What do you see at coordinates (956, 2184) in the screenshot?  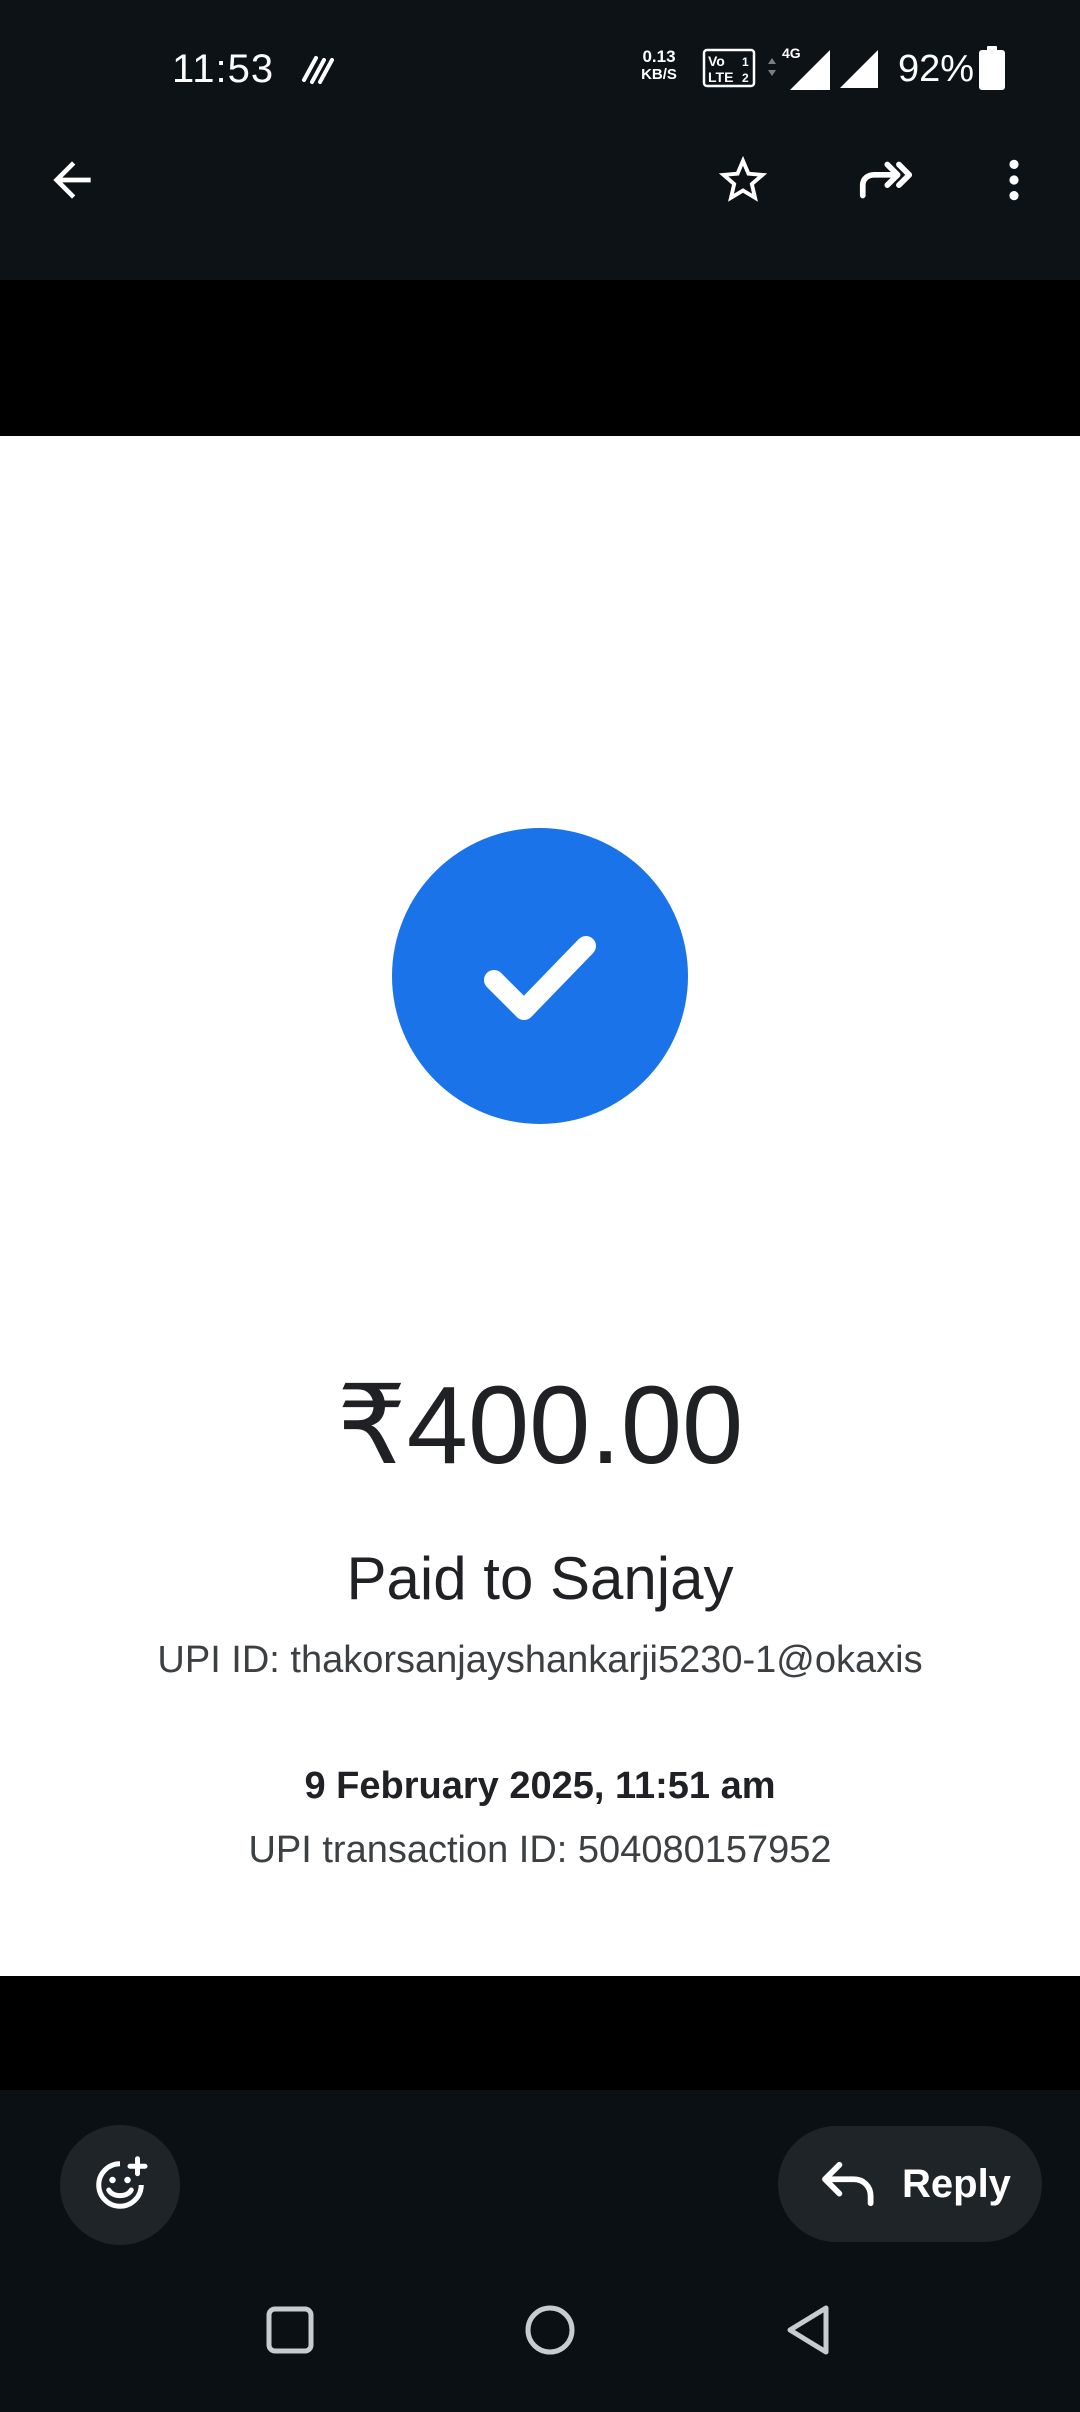 I see `reply-label: Reply` at bounding box center [956, 2184].